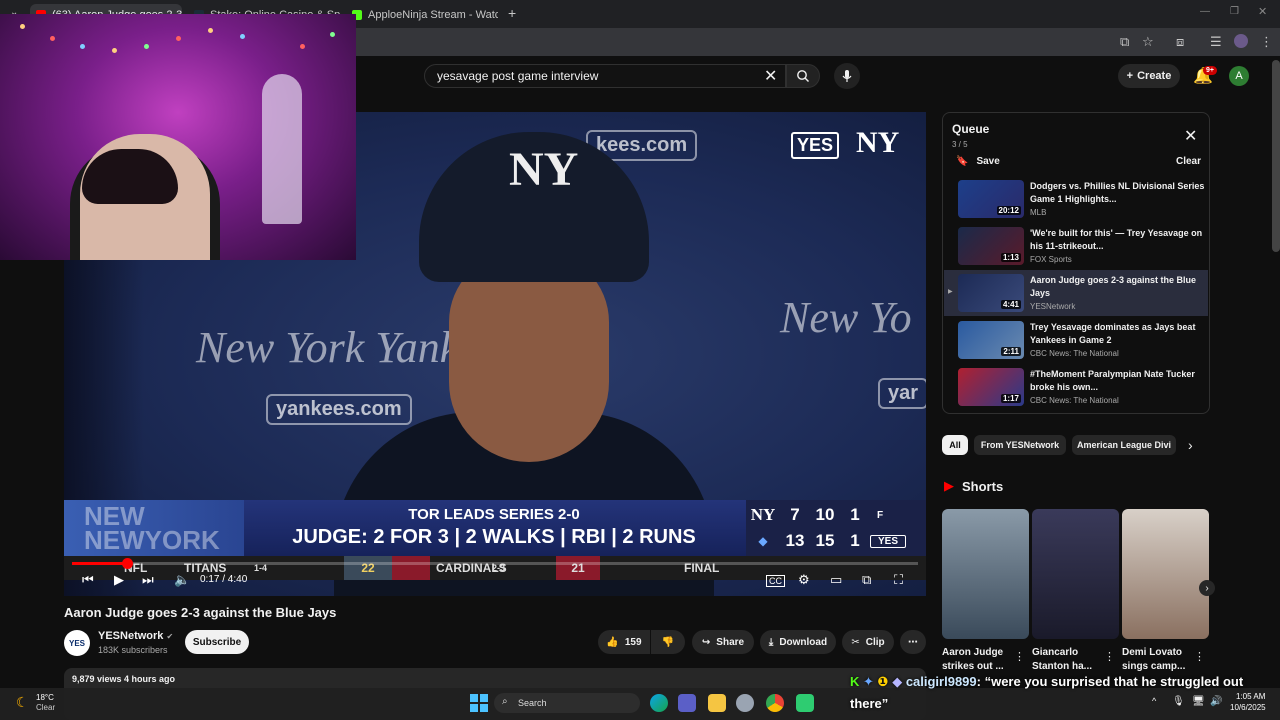 The width and height of the screenshot is (1280, 720). What do you see at coordinates (1266, 42) in the screenshot?
I see `browser-menu-icon: ⋮` at bounding box center [1266, 42].